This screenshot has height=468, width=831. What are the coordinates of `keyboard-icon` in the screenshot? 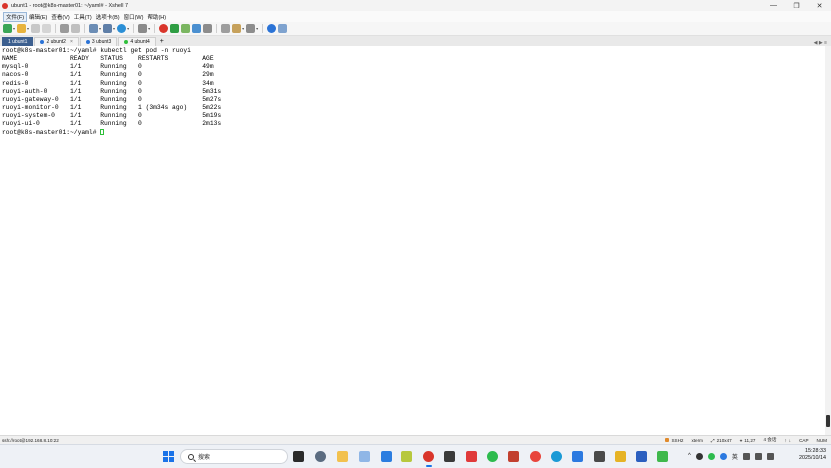 It's located at (226, 28).